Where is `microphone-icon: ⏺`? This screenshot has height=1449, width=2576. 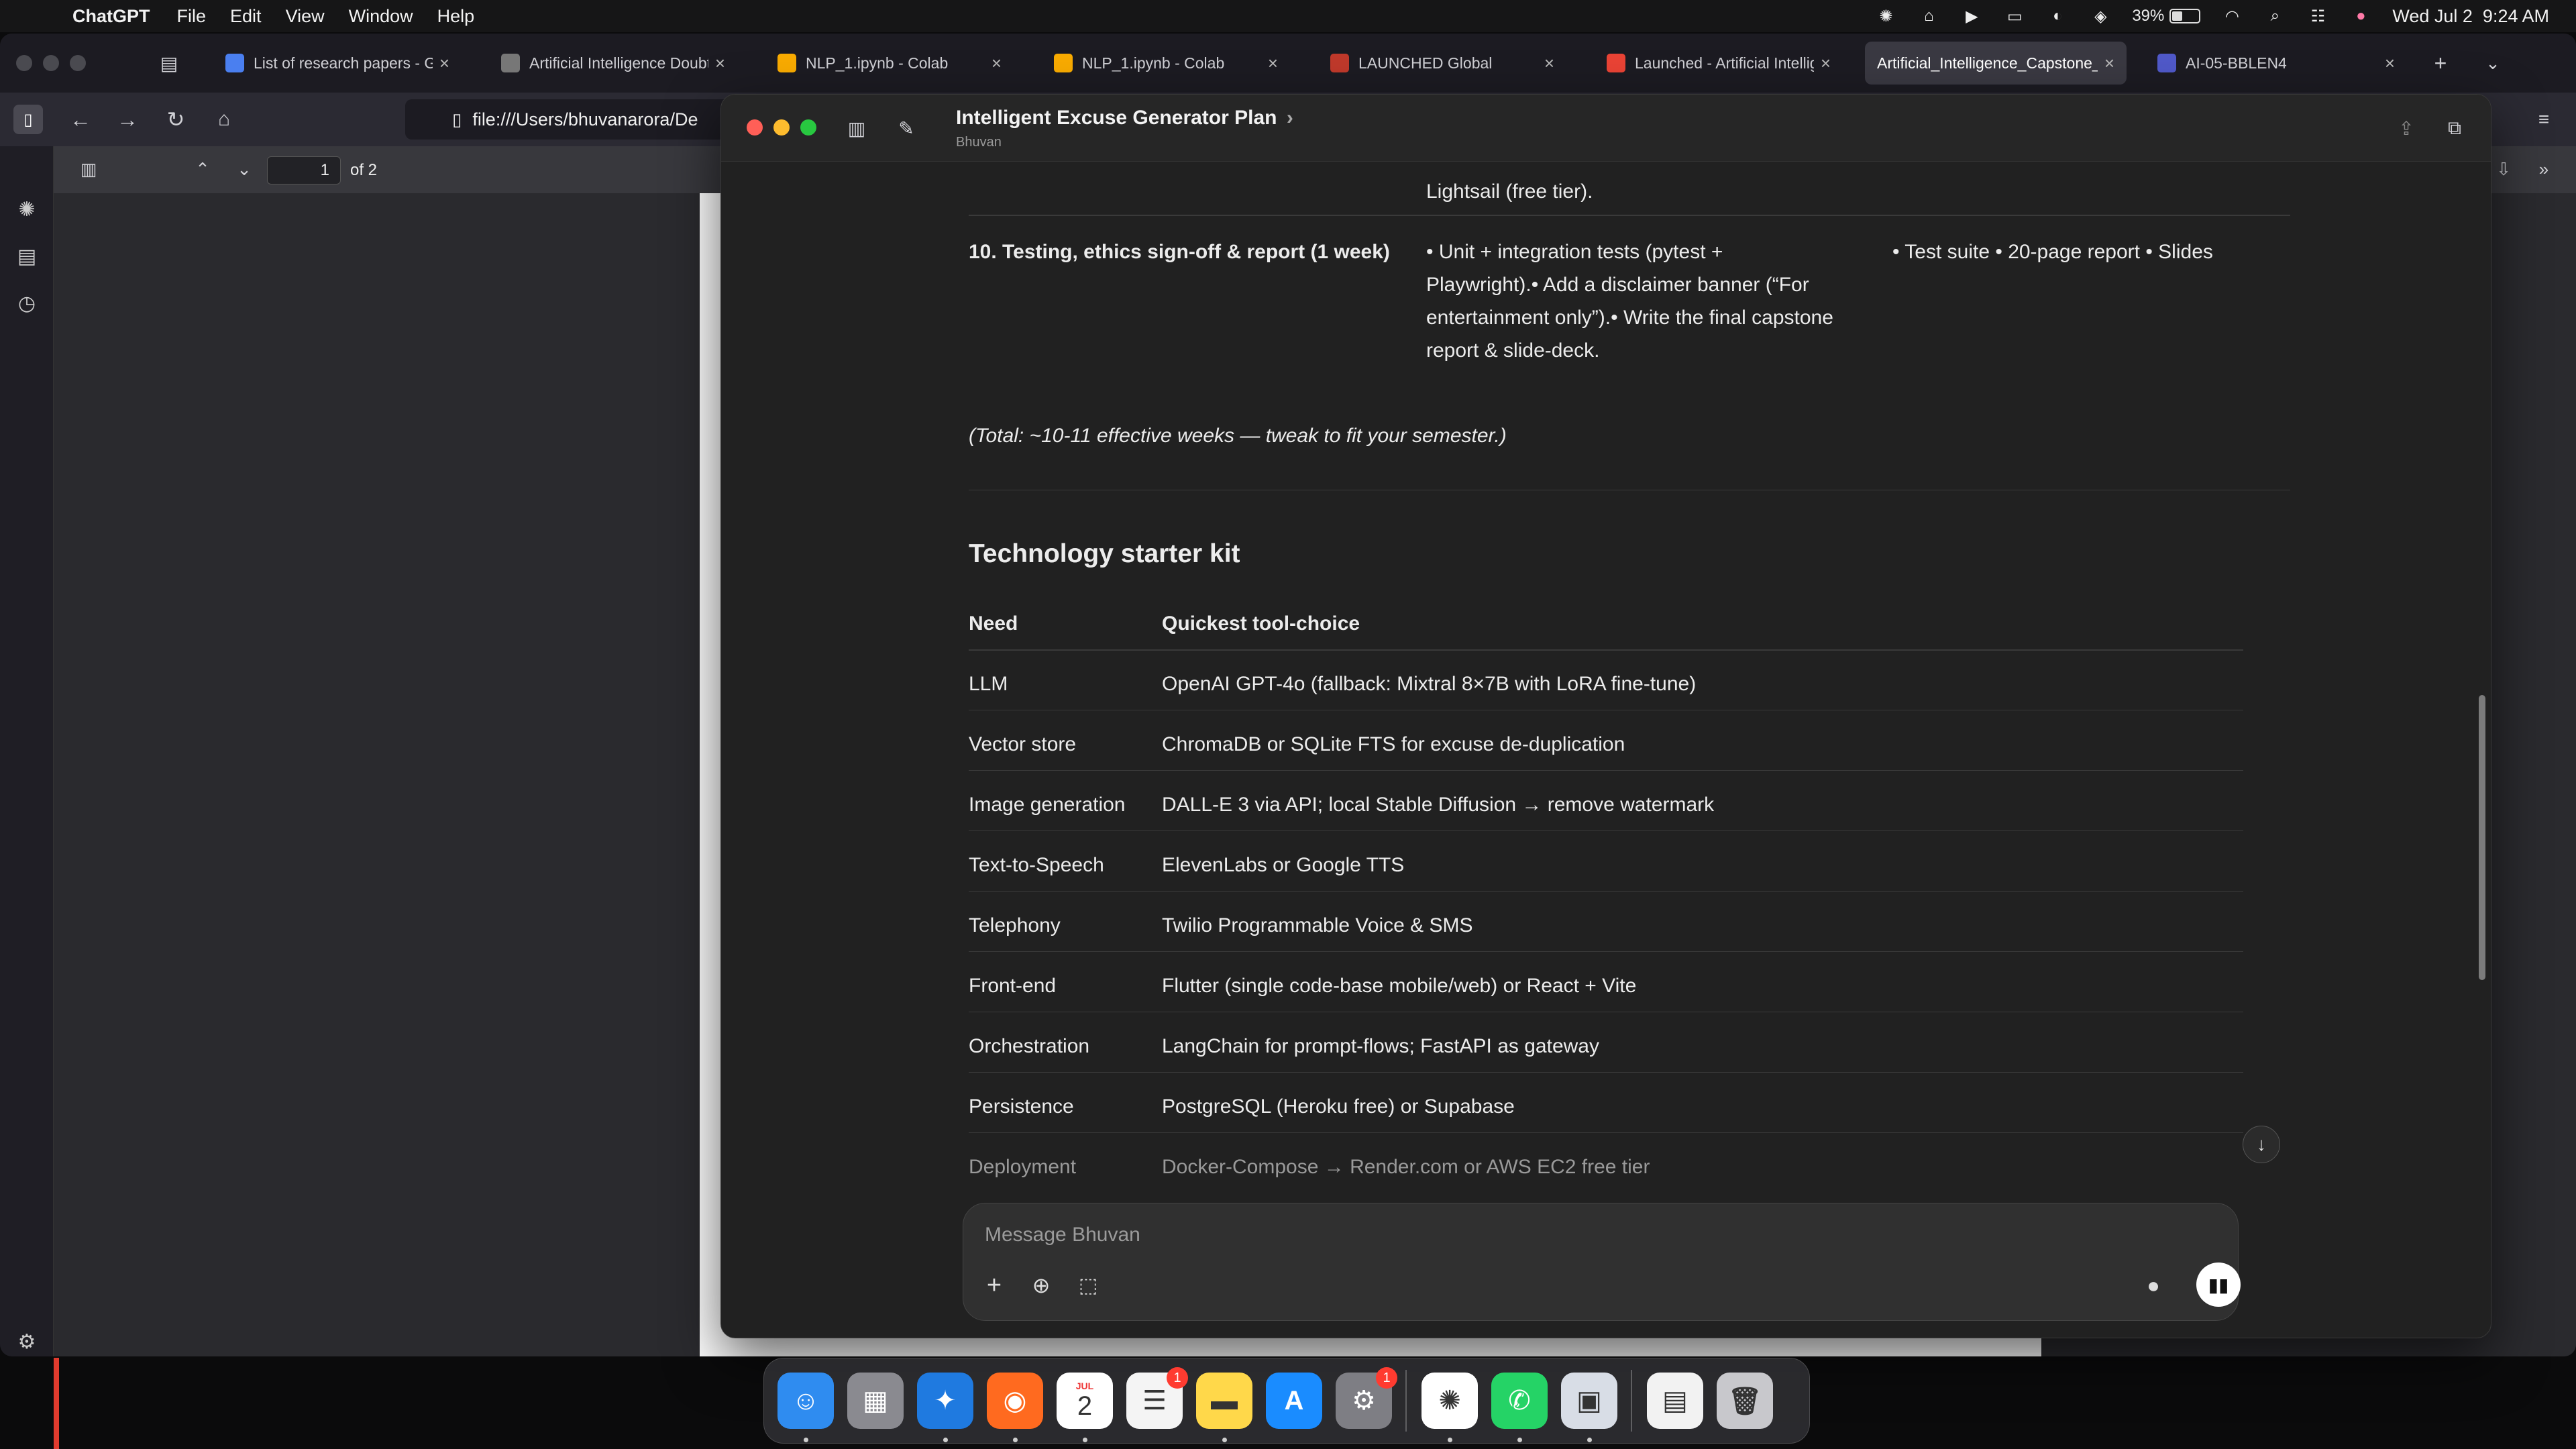 microphone-icon: ⏺ is located at coordinates (2153, 1286).